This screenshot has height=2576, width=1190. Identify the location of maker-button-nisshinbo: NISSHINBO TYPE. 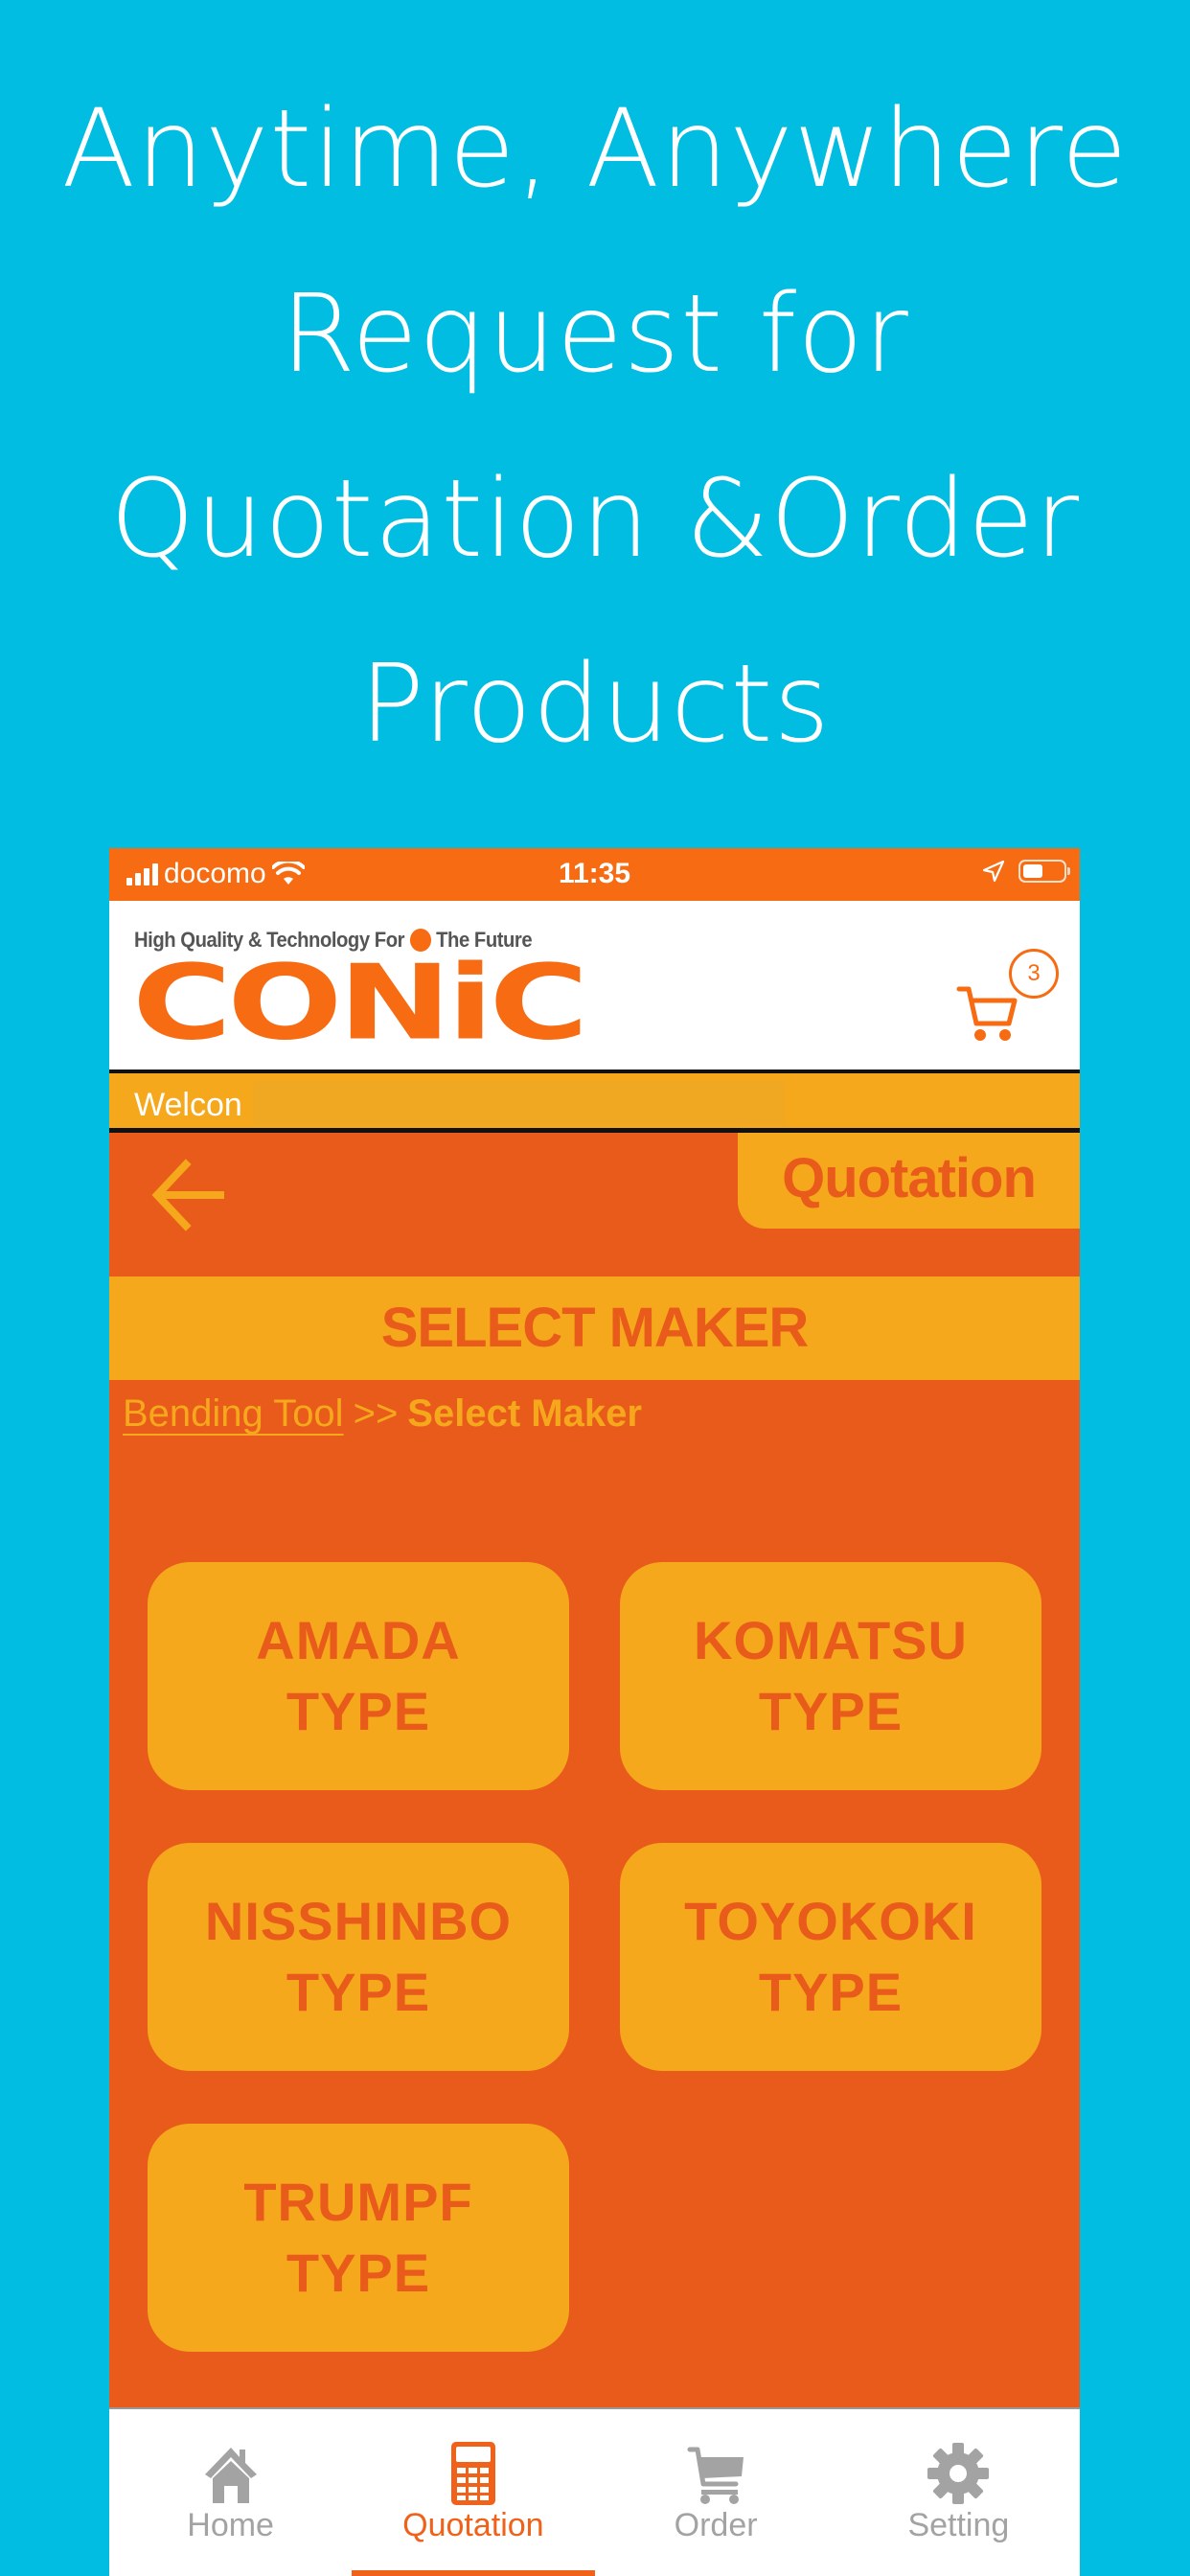
(358, 1957).